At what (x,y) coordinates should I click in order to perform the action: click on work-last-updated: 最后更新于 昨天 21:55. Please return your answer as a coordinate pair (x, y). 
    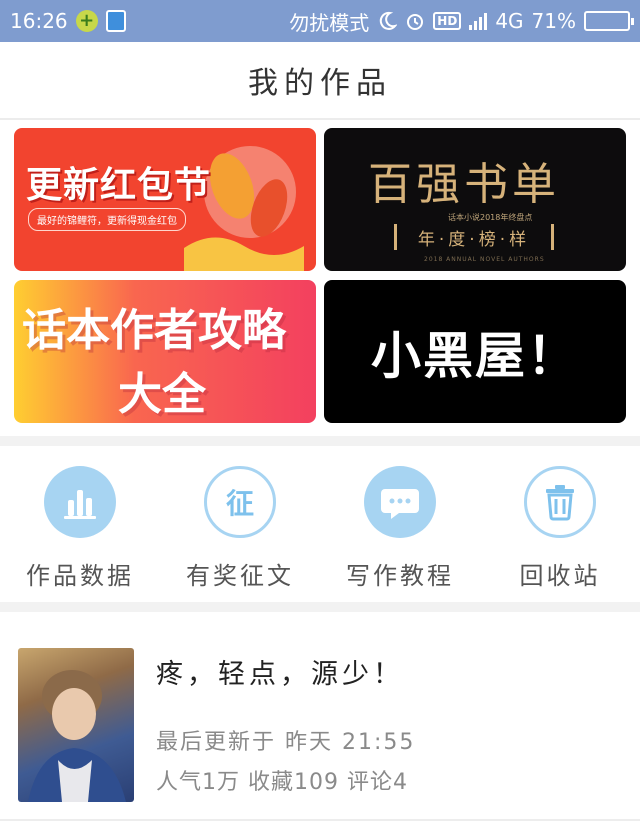
    Looking at the image, I should click on (286, 742).